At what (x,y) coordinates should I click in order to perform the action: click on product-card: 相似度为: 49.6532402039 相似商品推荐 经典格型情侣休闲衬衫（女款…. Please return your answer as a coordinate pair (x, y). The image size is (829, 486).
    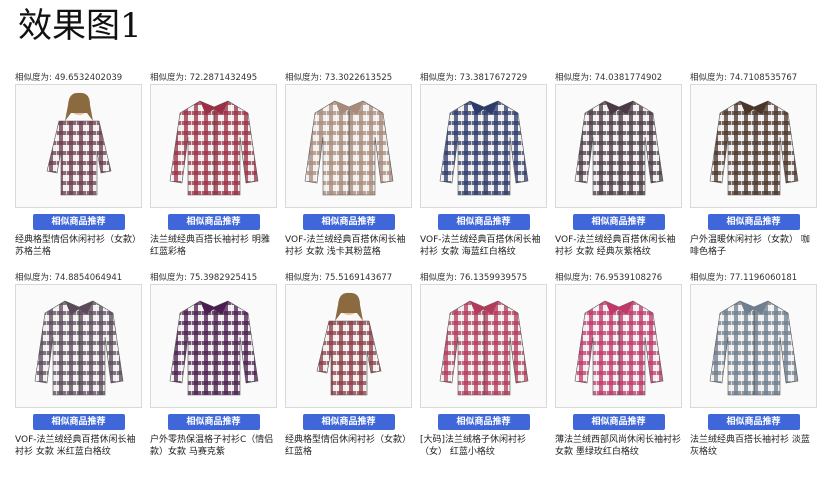
    Looking at the image, I should click on (78, 165).